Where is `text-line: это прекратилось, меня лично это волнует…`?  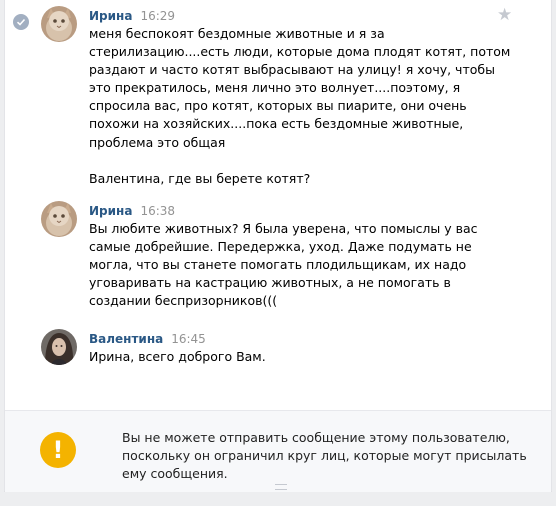
text-line: это прекратилось, меня лично это волнует… is located at coordinates (275, 88).